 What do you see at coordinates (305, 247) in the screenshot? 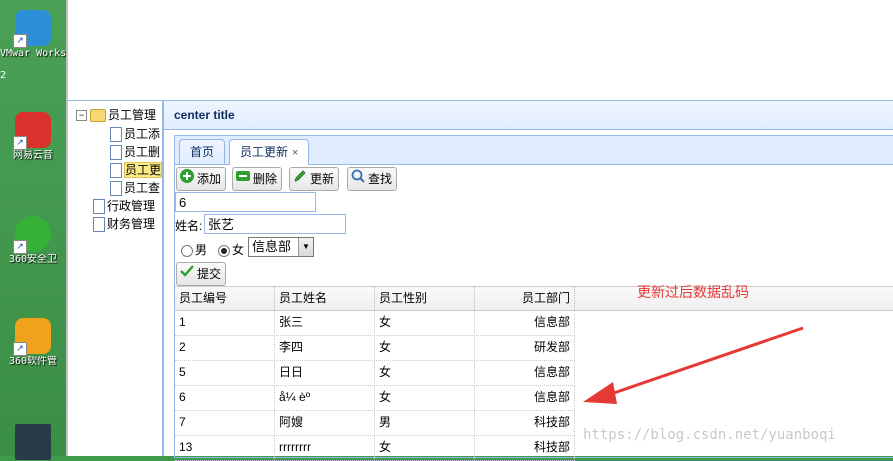
I see `chevron-down-icon: ▼` at bounding box center [305, 247].